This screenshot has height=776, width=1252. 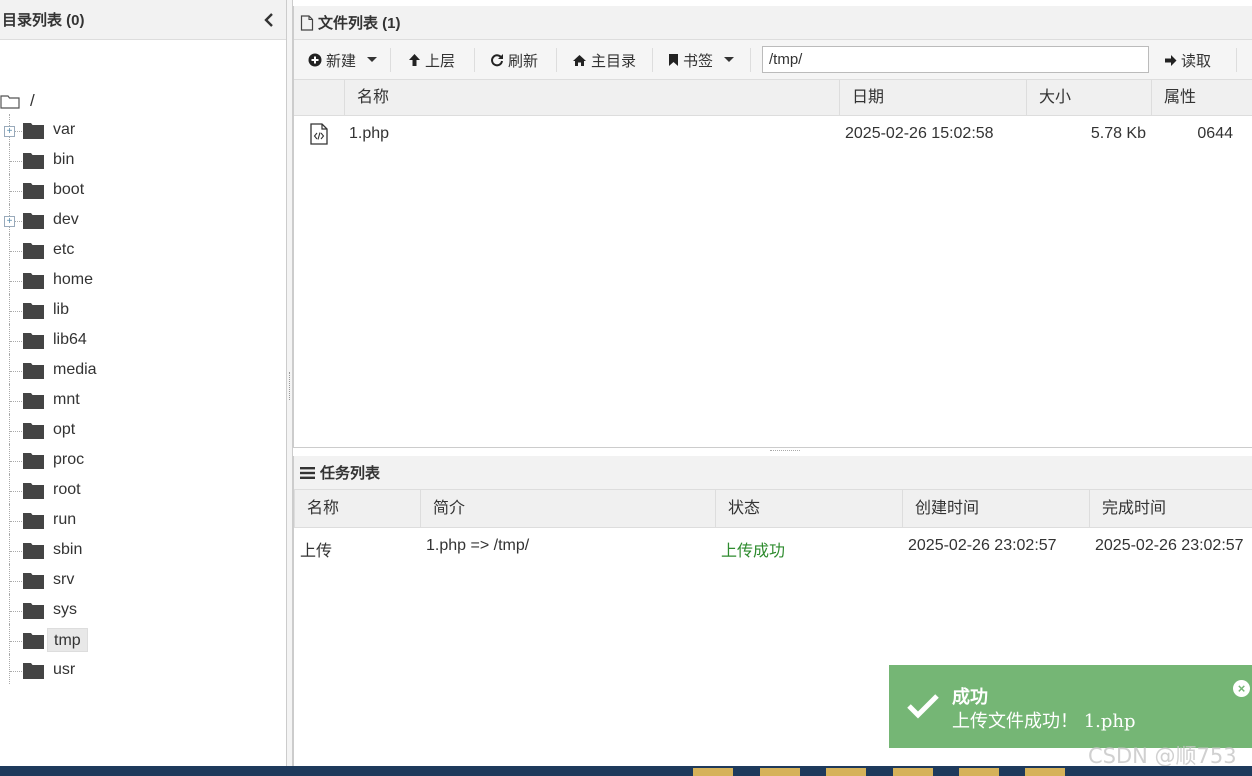 I want to click on read-path-button: 读取, so click(x=1187, y=60).